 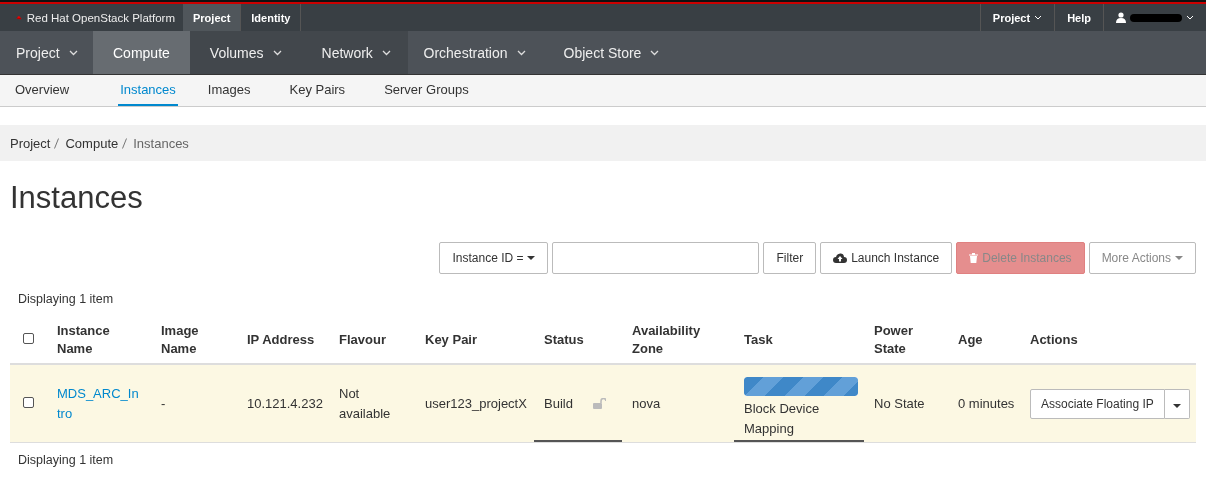 What do you see at coordinates (354, 52) in the screenshot?
I see `nav-tab: Network` at bounding box center [354, 52].